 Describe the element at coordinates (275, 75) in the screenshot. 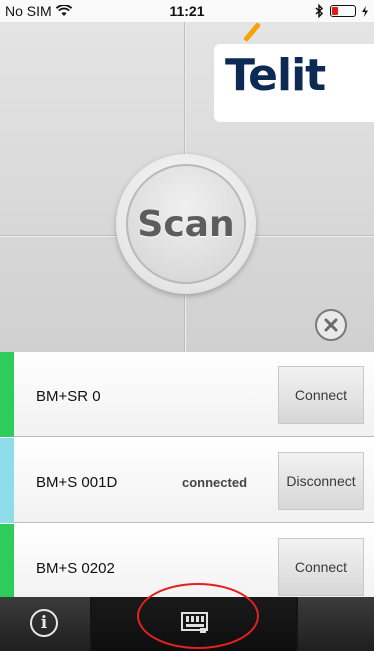

I see `telit-logo: Telit` at that location.